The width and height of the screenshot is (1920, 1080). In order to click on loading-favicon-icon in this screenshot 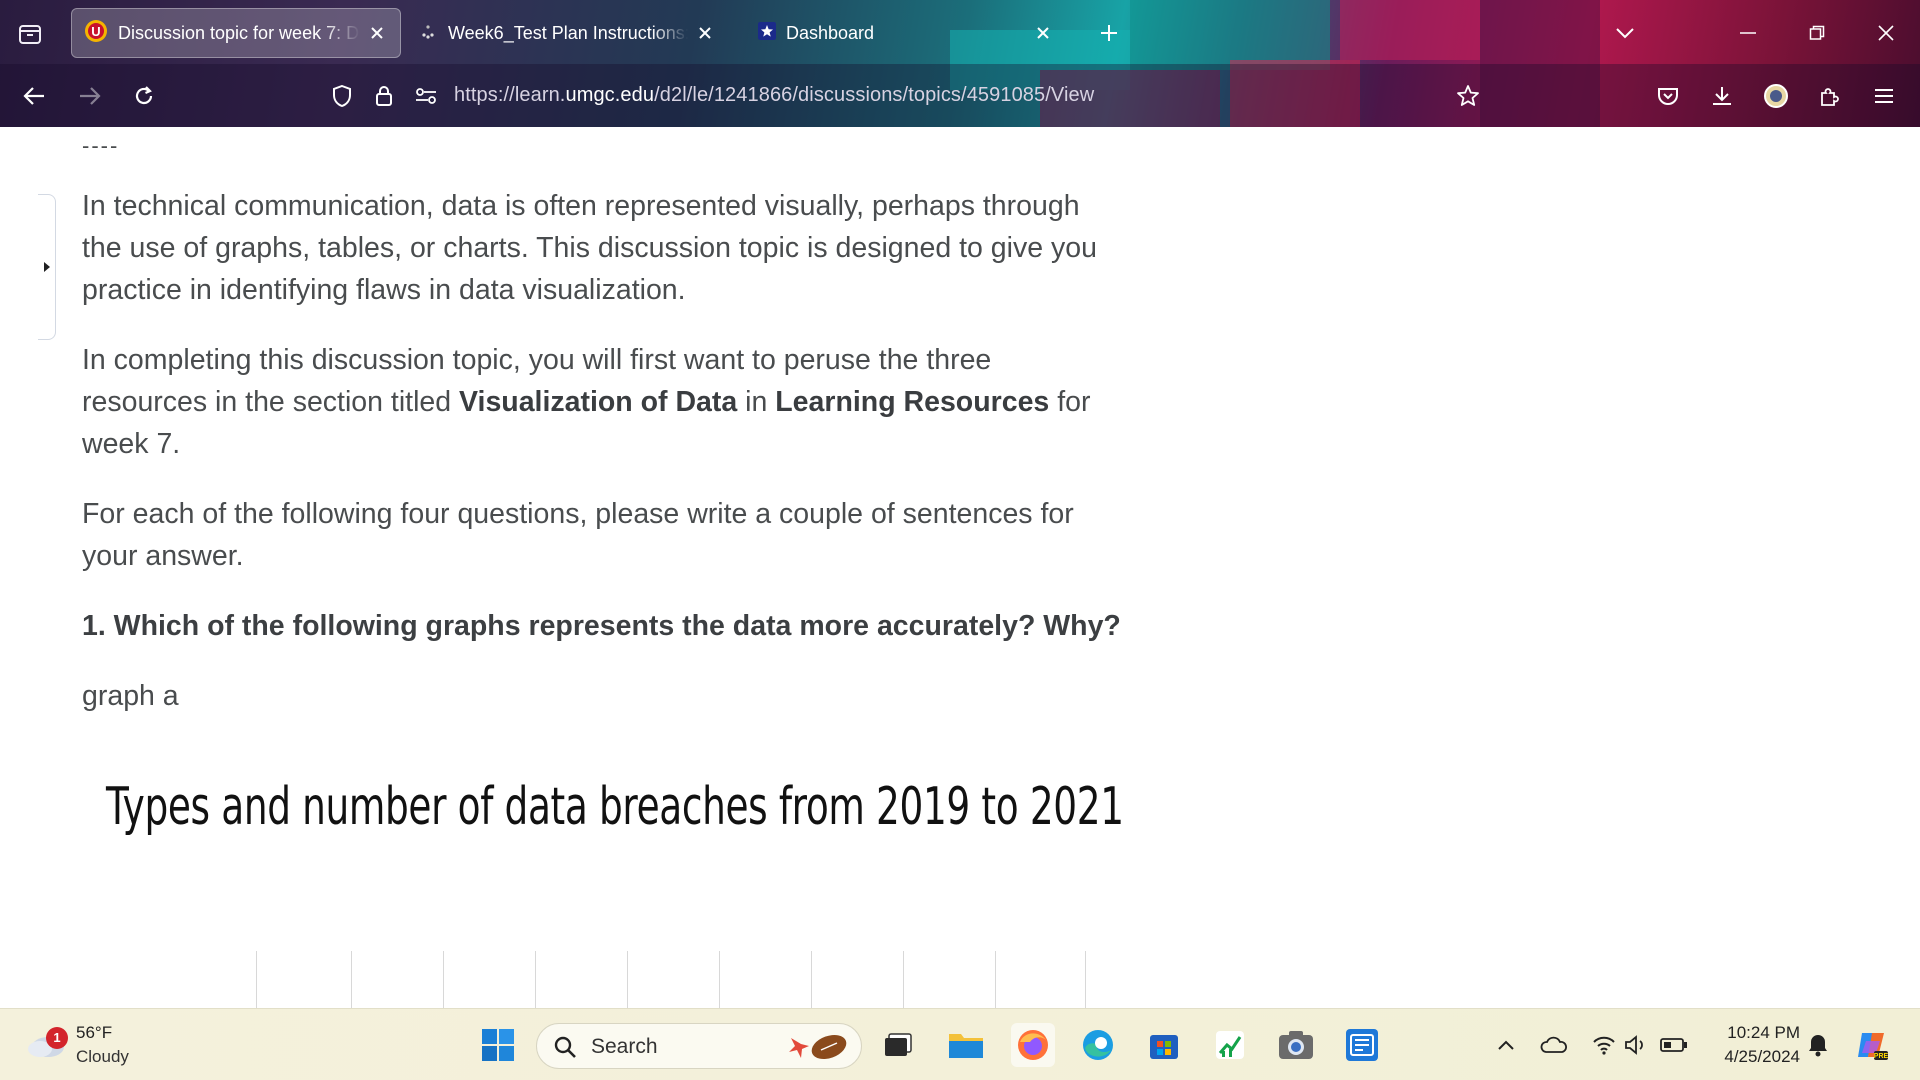, I will do `click(428, 33)`.